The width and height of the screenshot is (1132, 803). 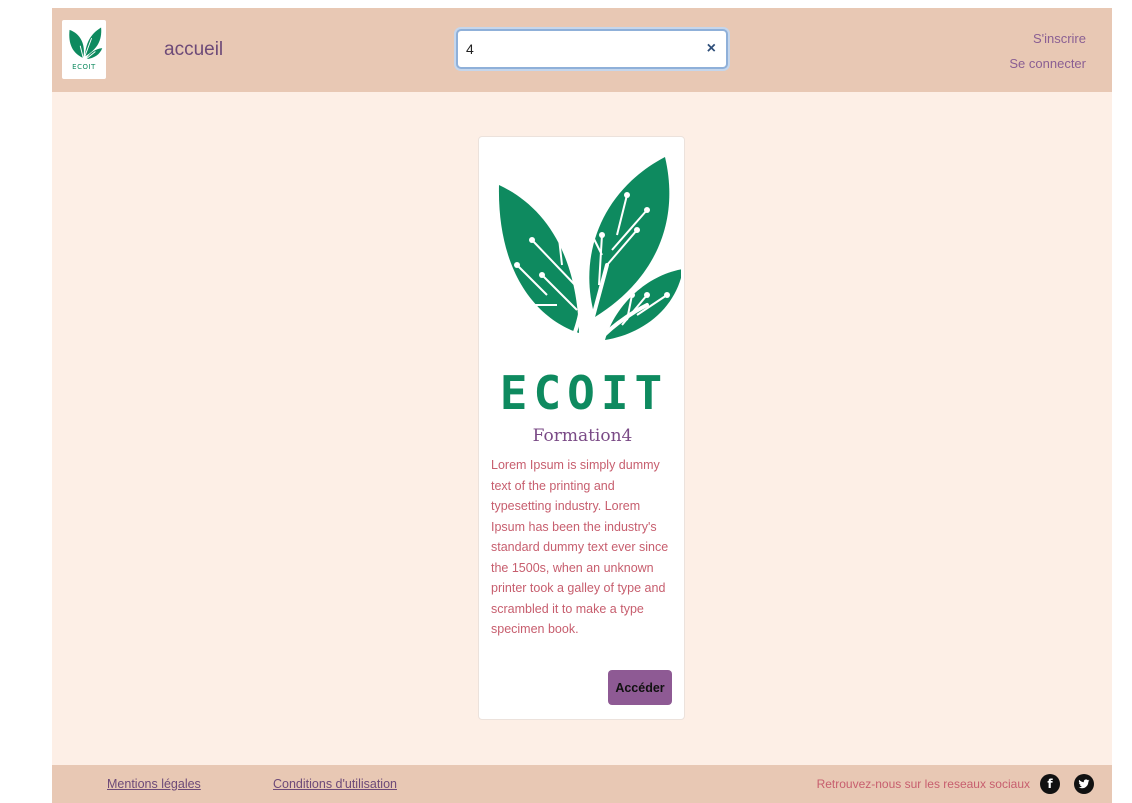 I want to click on leaves-logo-icon, so click(x=86, y=43).